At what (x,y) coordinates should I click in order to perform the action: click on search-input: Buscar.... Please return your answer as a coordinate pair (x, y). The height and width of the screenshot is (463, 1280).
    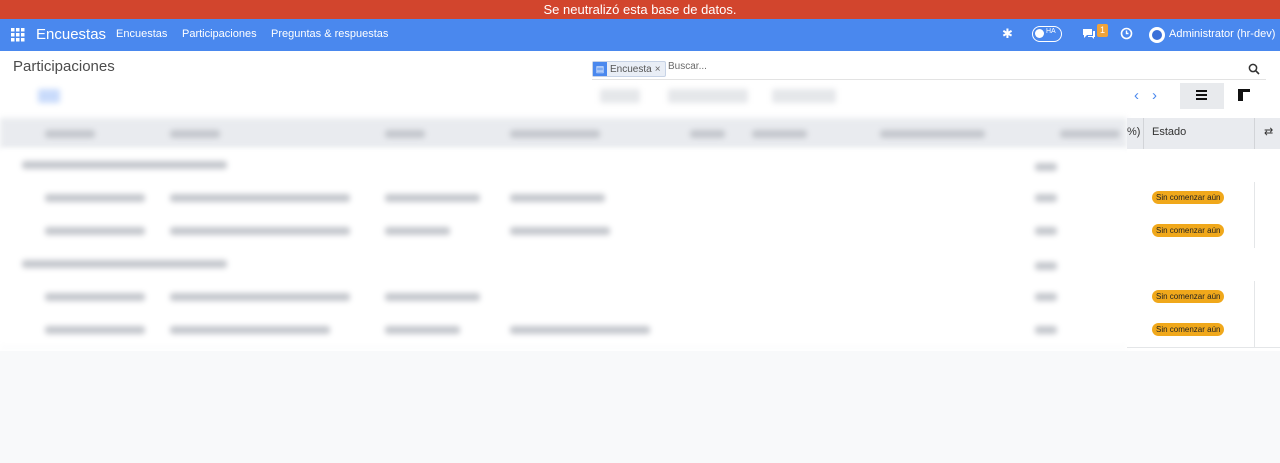
    Looking at the image, I should click on (687, 66).